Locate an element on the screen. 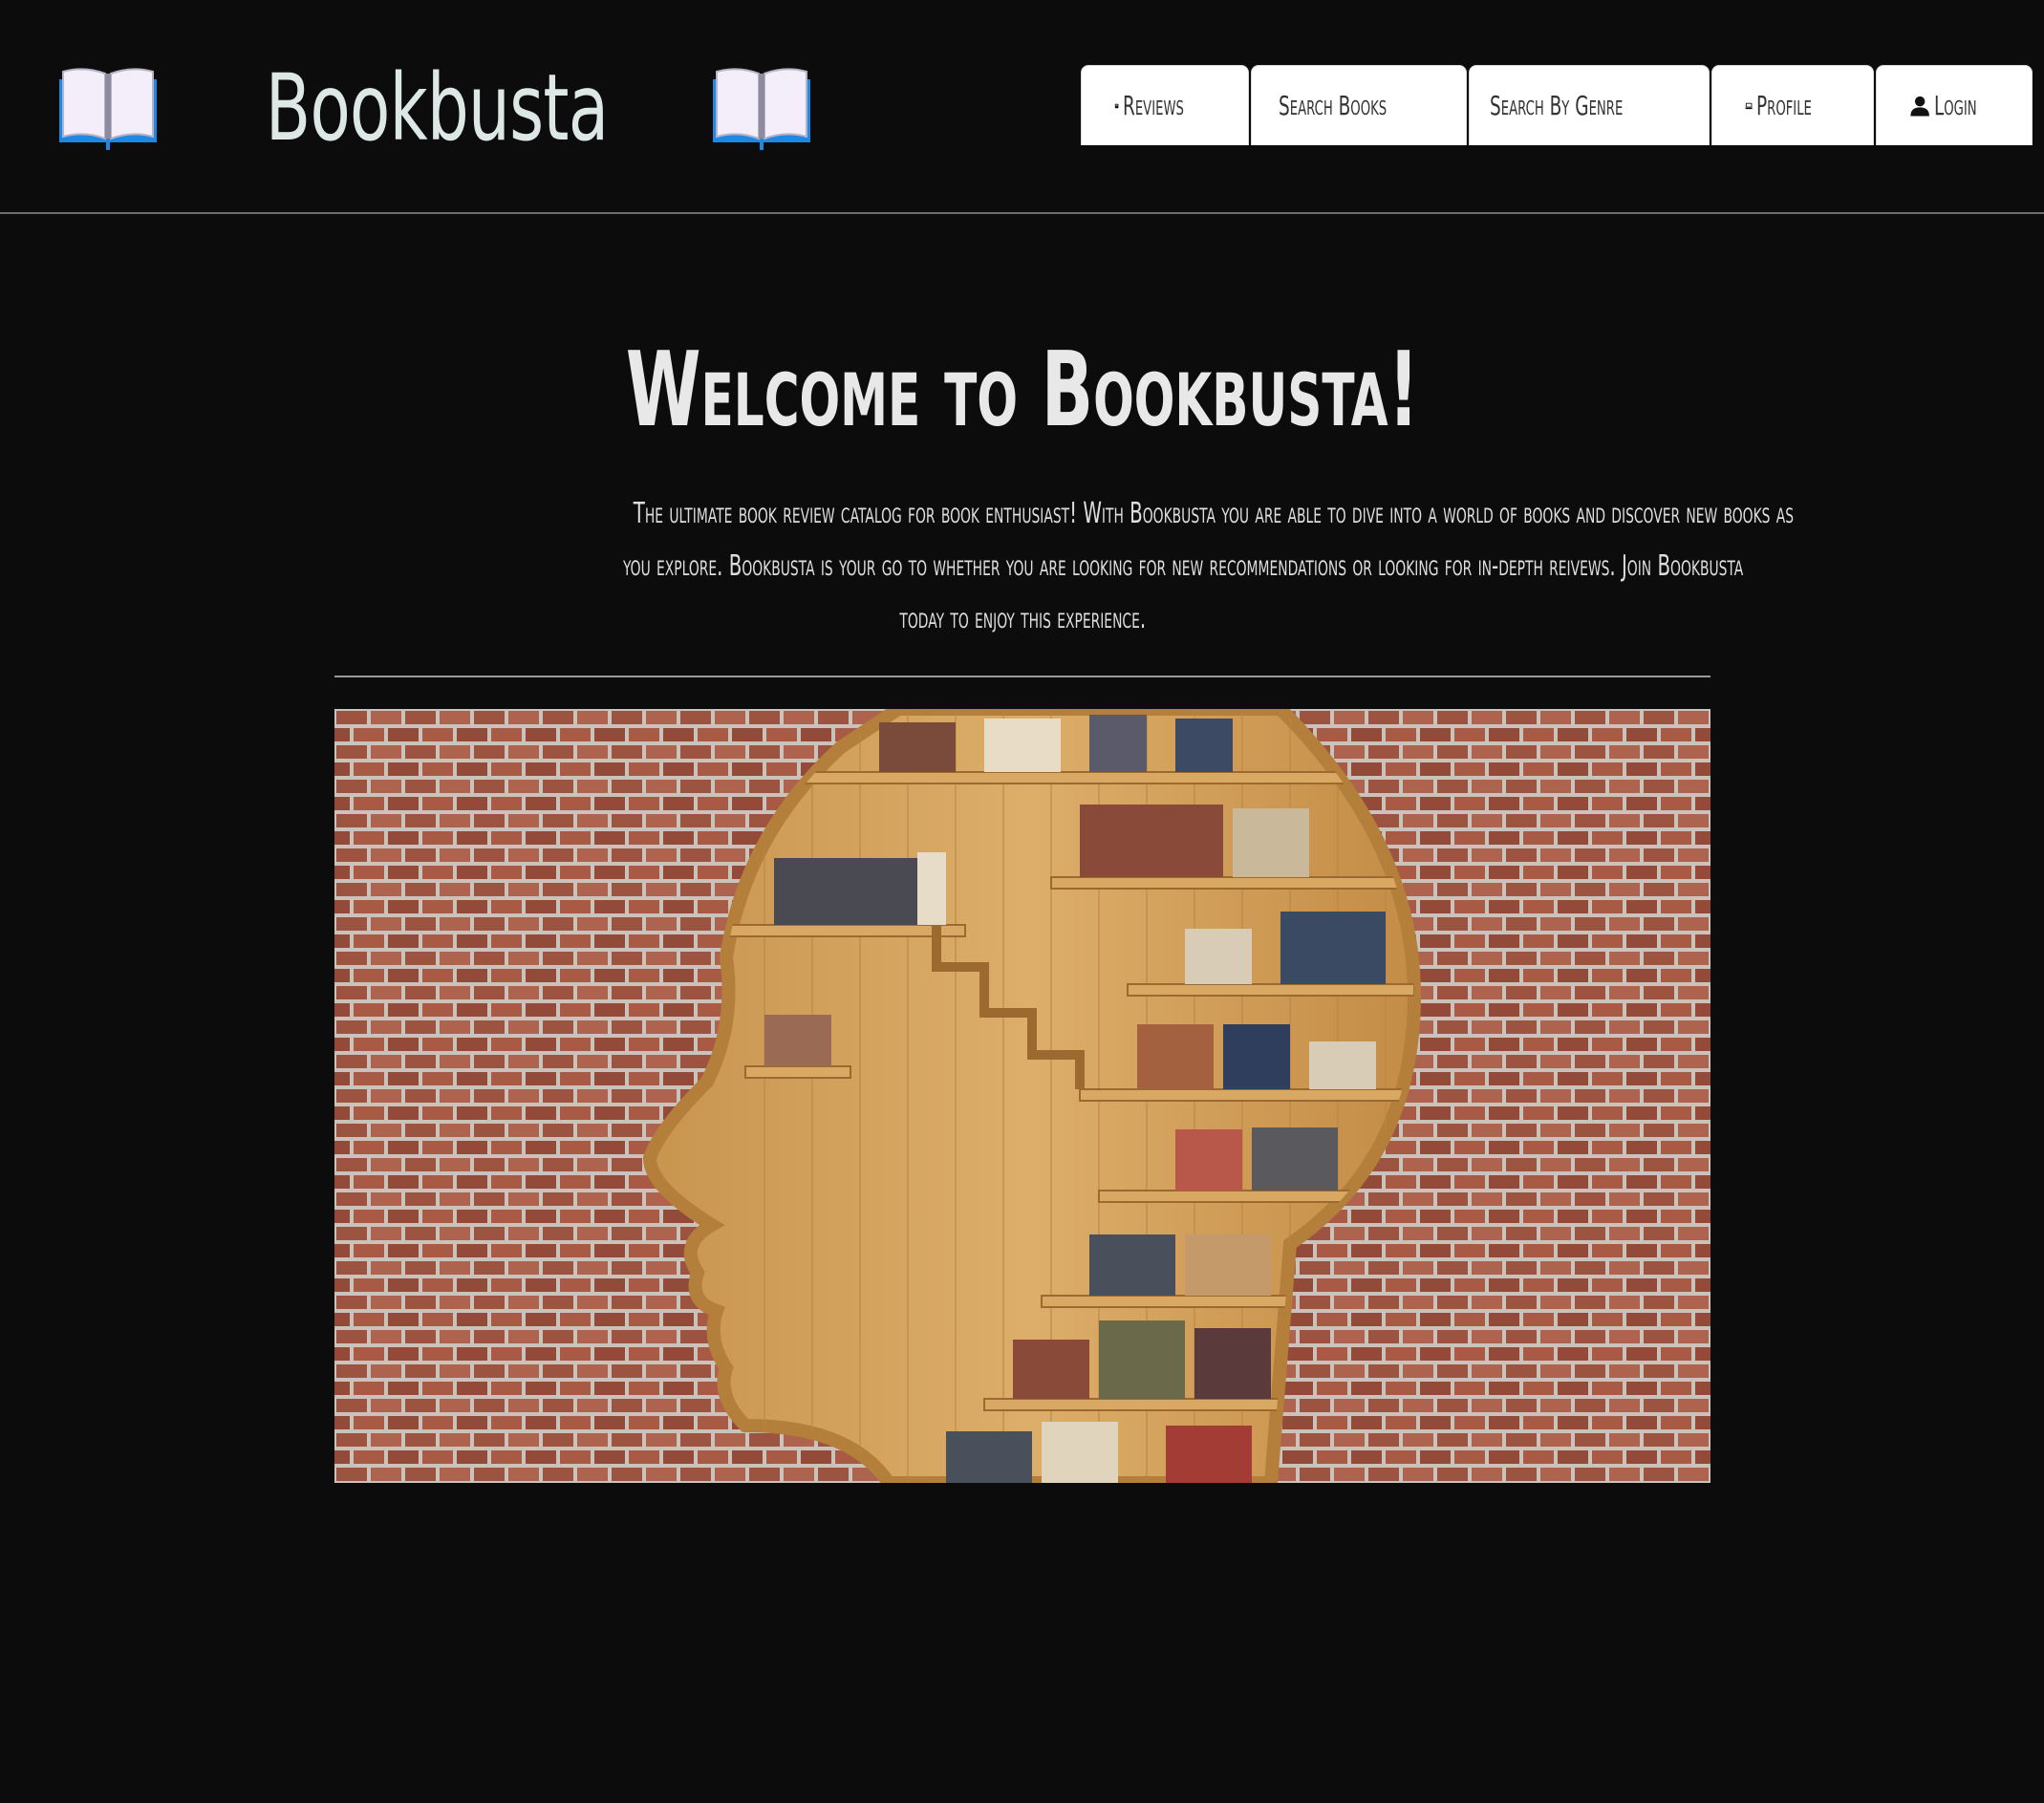 The height and width of the screenshot is (1803, 2044). welcome-section: Welcome to Bookbusta! is located at coordinates (1022, 390).